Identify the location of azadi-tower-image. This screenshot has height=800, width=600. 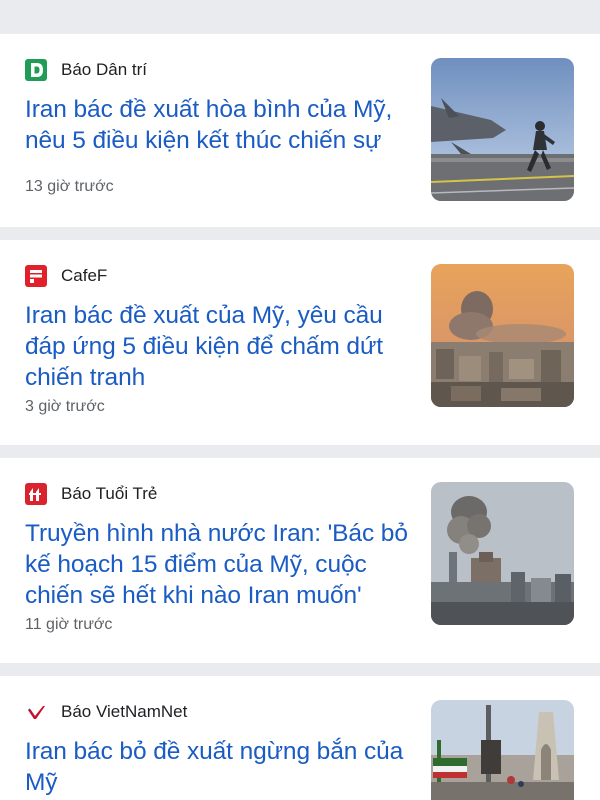
(502, 750).